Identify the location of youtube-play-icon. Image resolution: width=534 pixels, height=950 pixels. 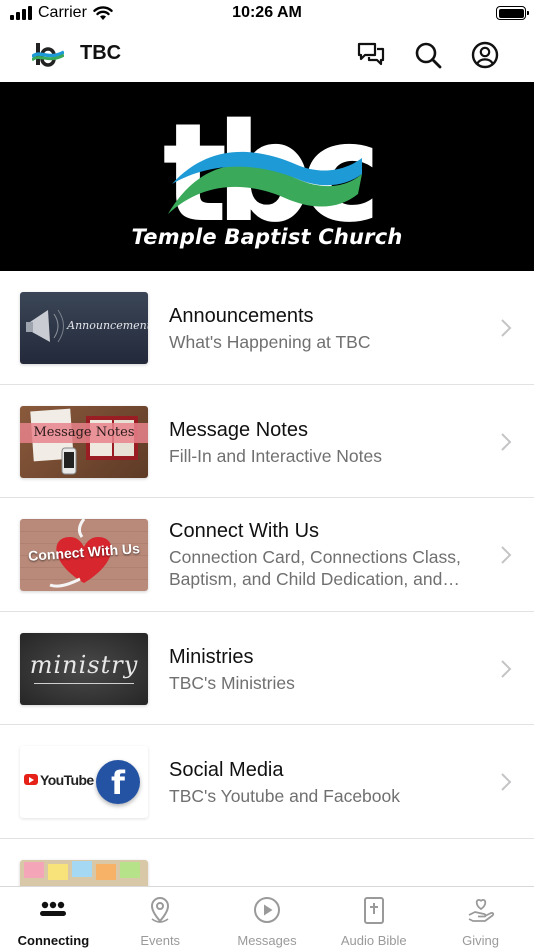
(31, 779).